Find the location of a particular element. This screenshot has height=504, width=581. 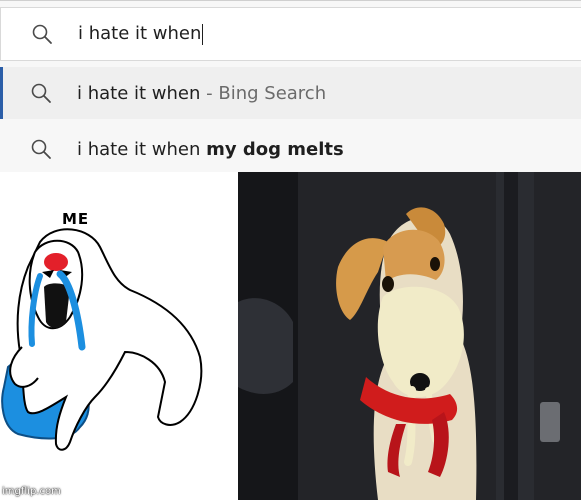

suggestion-prefix: i hate it when is located at coordinates (142, 149).